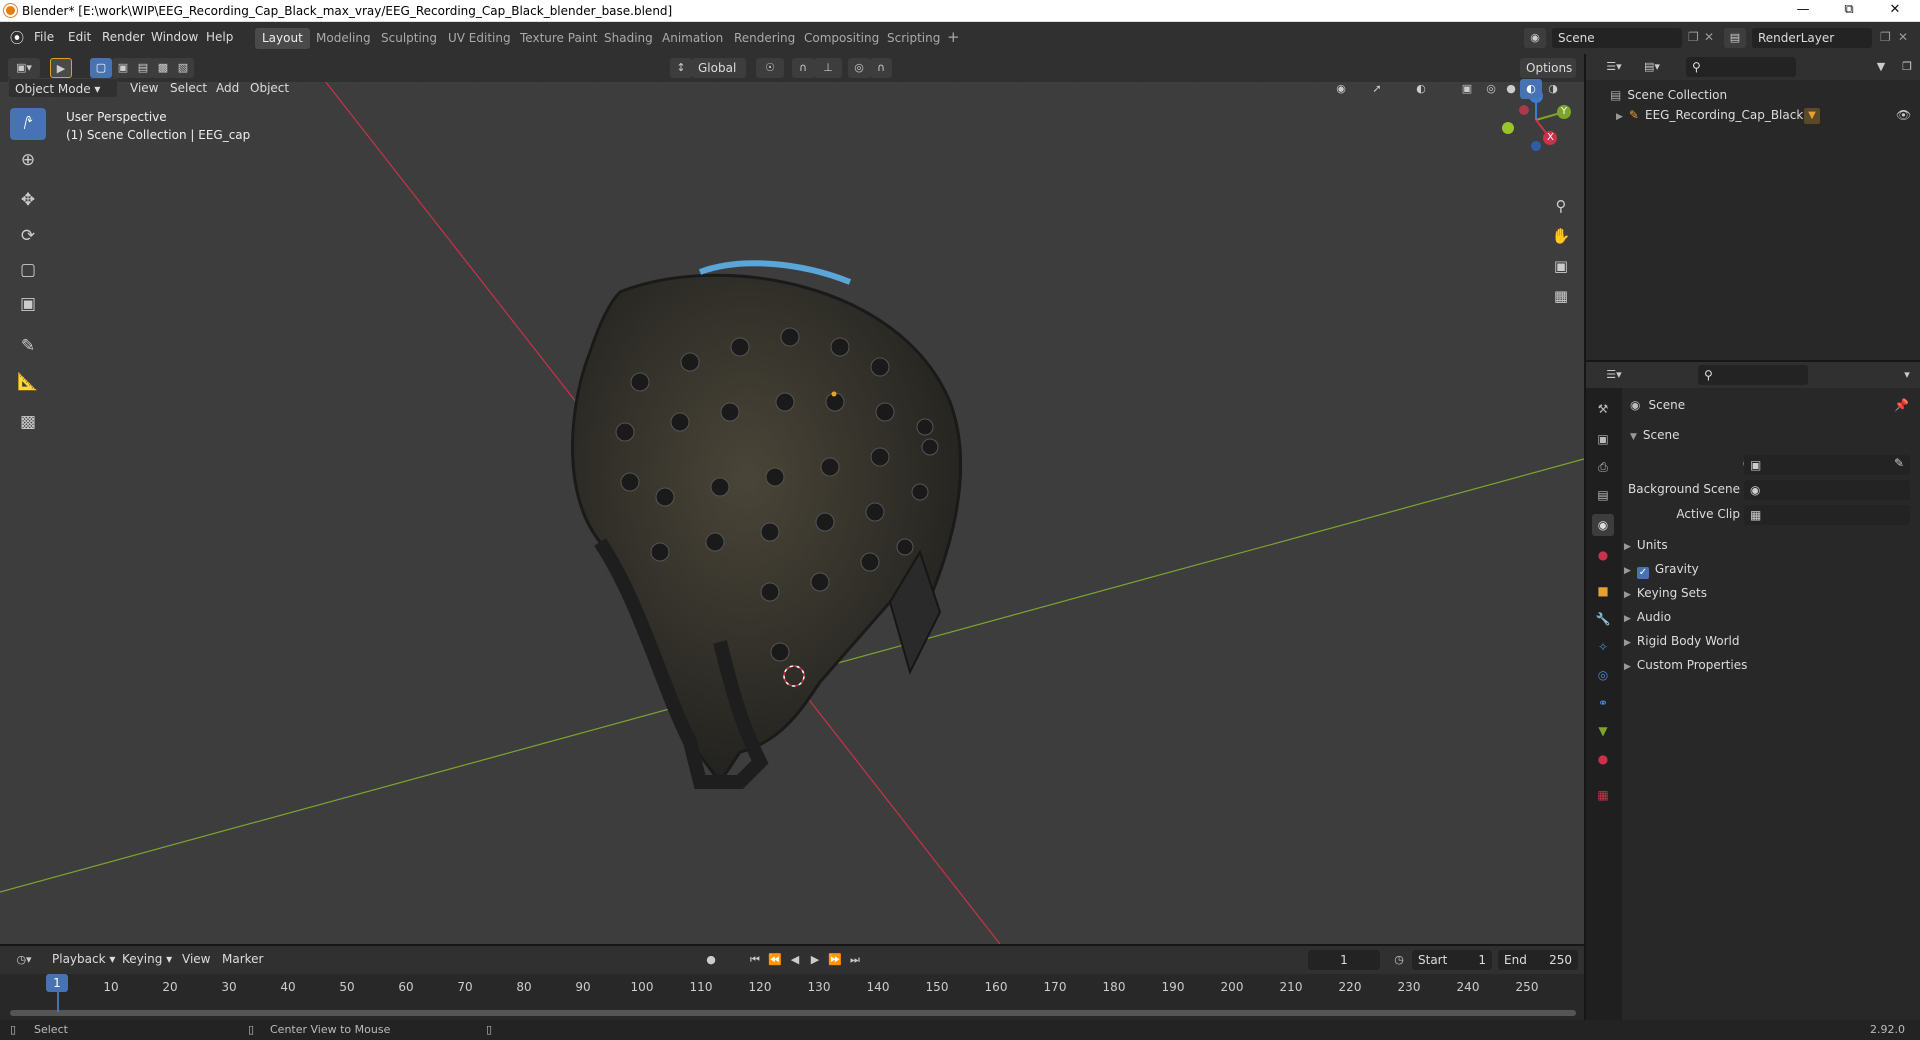  What do you see at coordinates (1531, 89) in the screenshot?
I see `material-shading-icon: ◐` at bounding box center [1531, 89].